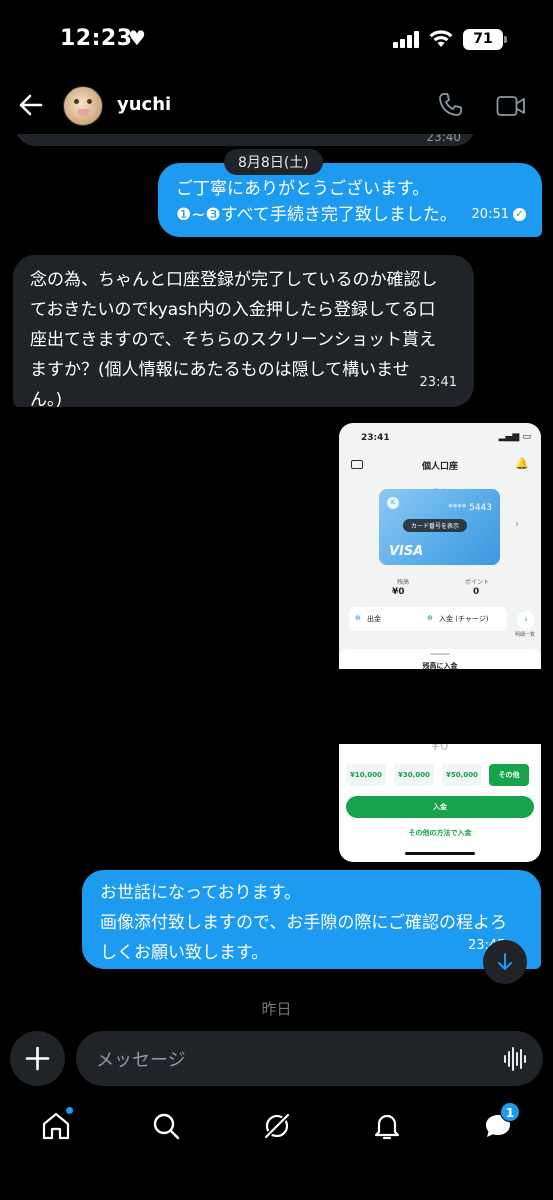 Image resolution: width=553 pixels, height=1200 pixels. I want to click on tab-notifications, so click(387, 1126).